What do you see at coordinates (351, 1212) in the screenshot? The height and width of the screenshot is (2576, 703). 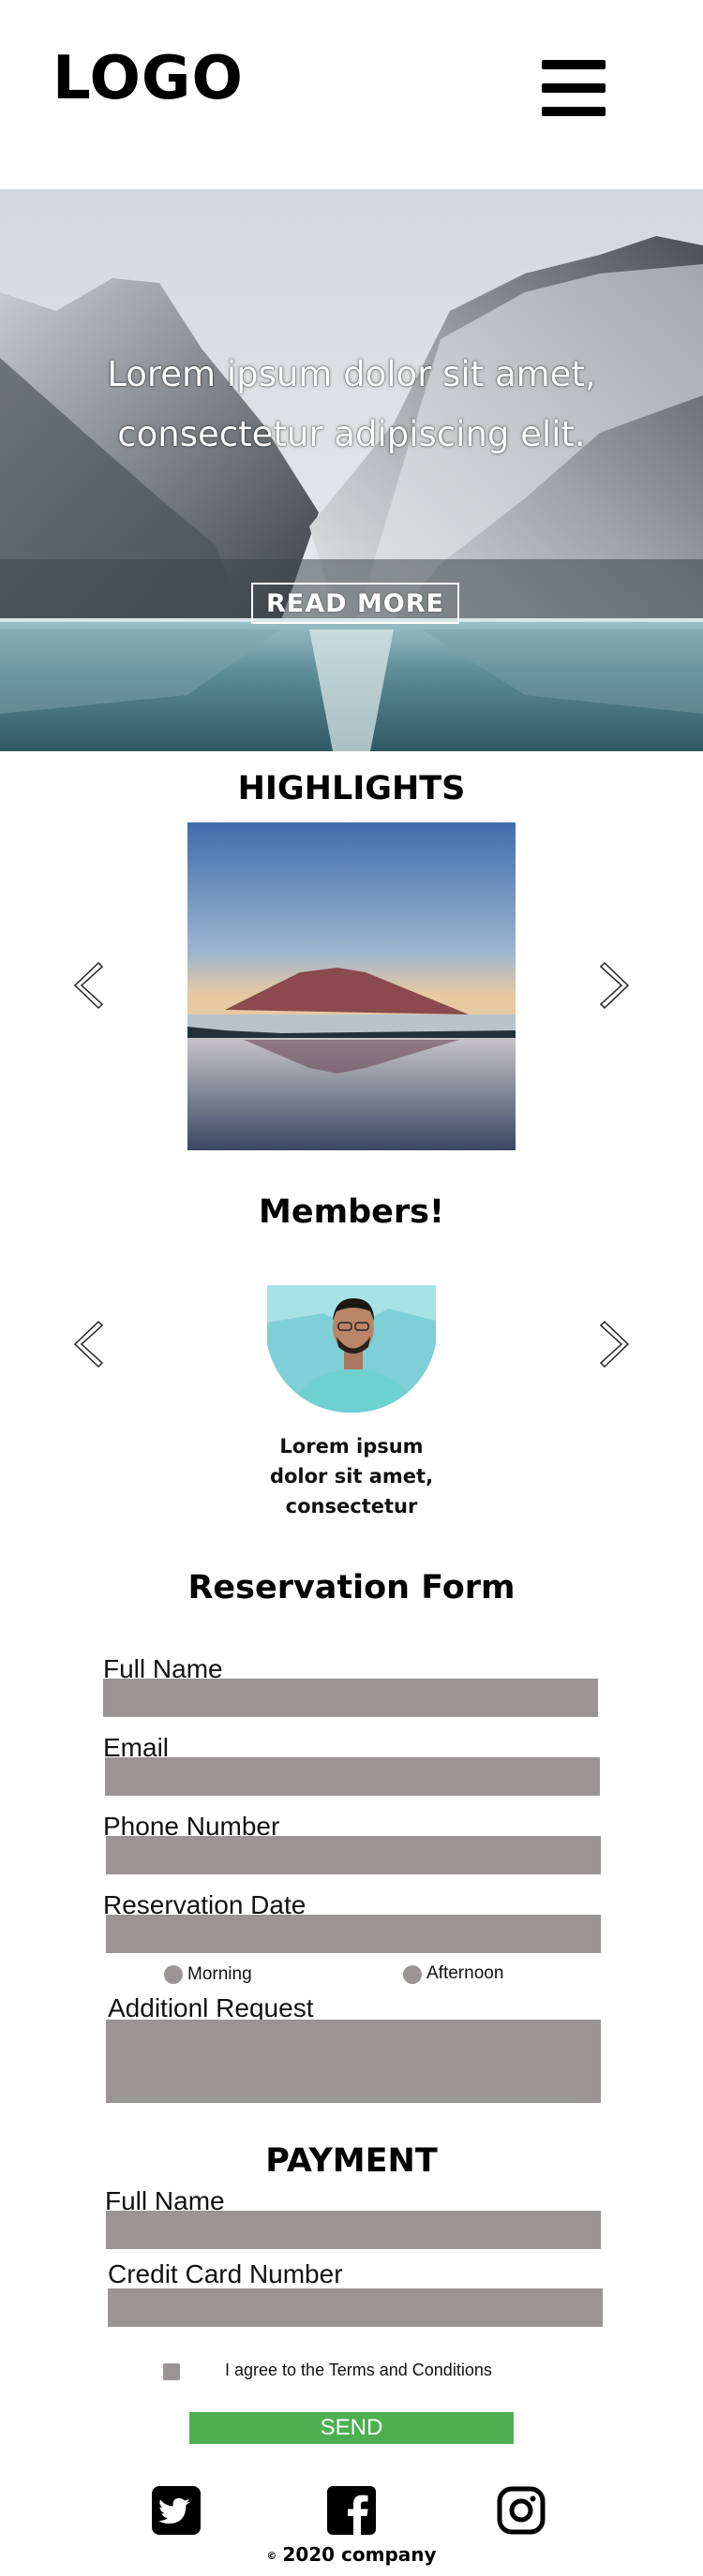 I see `members-title: Members!` at bounding box center [351, 1212].